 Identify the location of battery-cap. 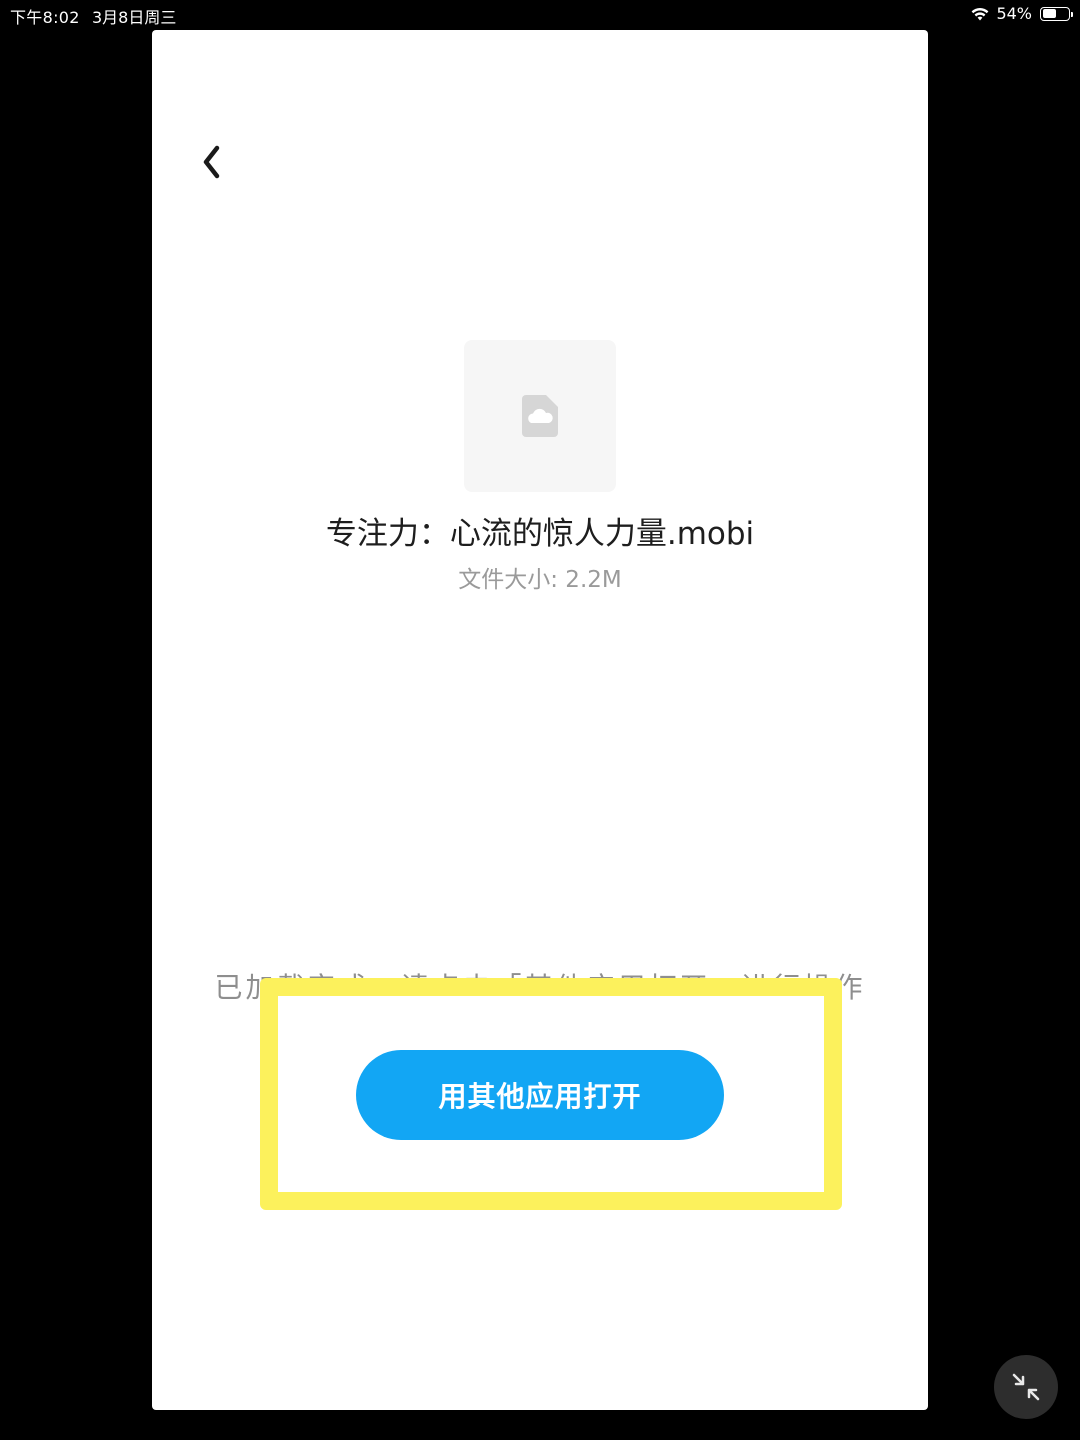
(1072, 14).